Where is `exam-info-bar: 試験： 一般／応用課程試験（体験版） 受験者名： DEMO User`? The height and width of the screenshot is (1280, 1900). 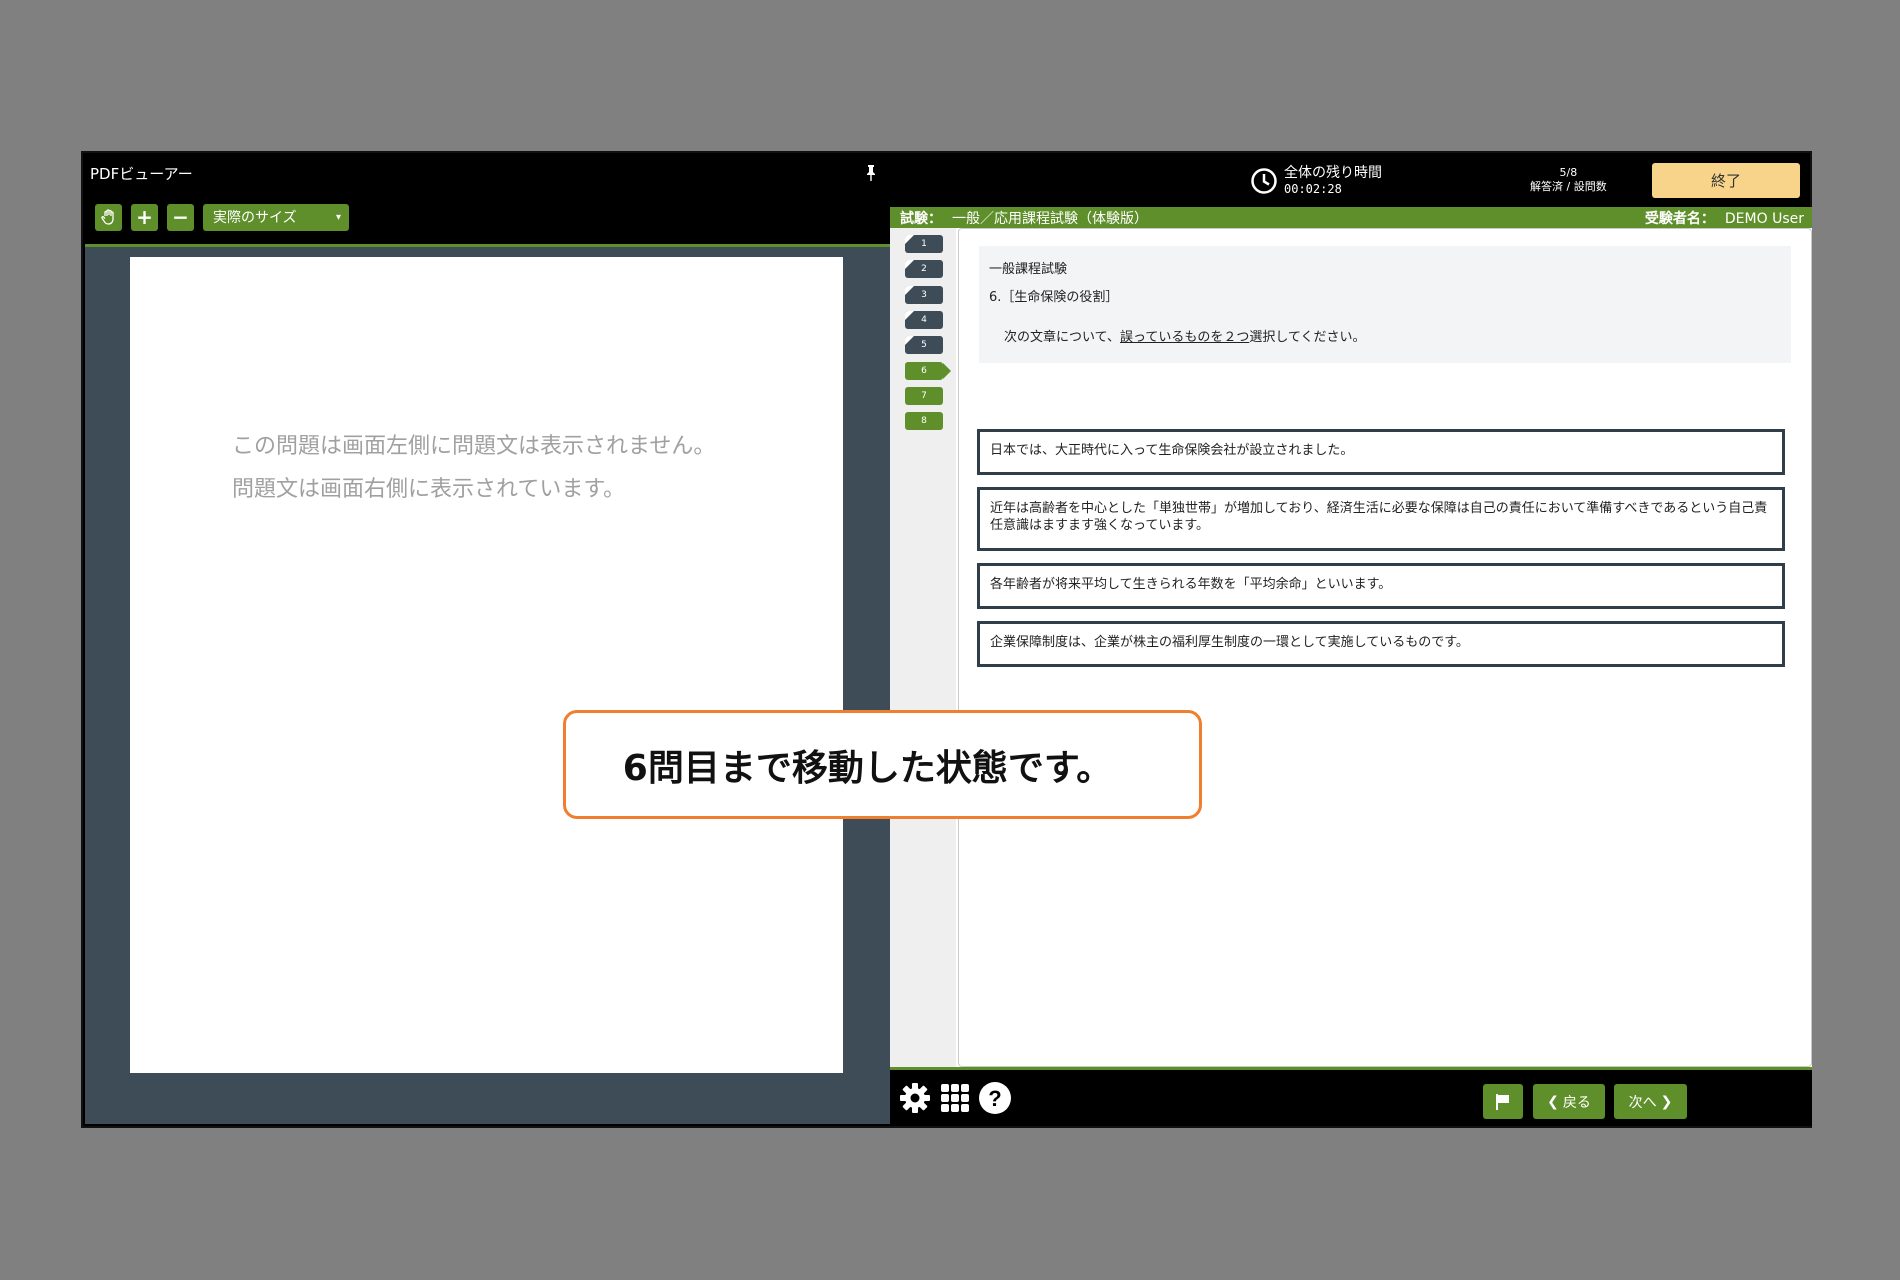 exam-info-bar: 試験： 一般／応用課程試験（体験版） 受験者名： DEMO User is located at coordinates (1351, 217).